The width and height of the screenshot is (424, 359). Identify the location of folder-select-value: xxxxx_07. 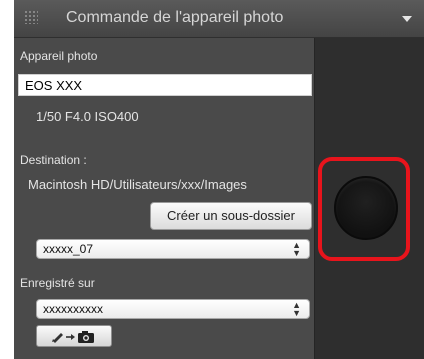
(68, 249).